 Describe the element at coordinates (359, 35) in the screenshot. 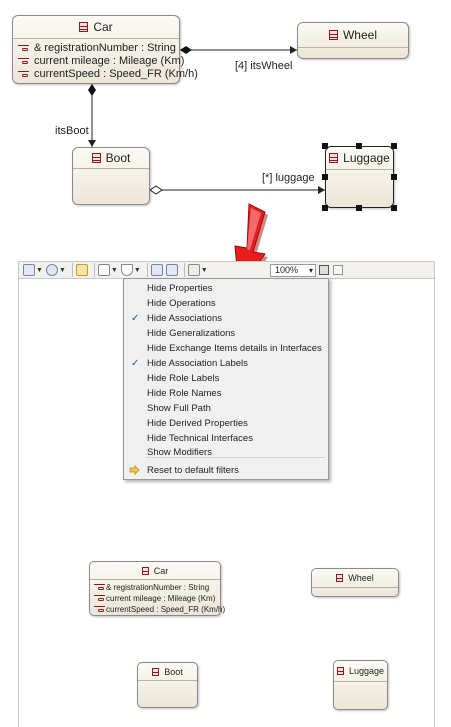

I see `wheel-class-name: Wheel` at that location.